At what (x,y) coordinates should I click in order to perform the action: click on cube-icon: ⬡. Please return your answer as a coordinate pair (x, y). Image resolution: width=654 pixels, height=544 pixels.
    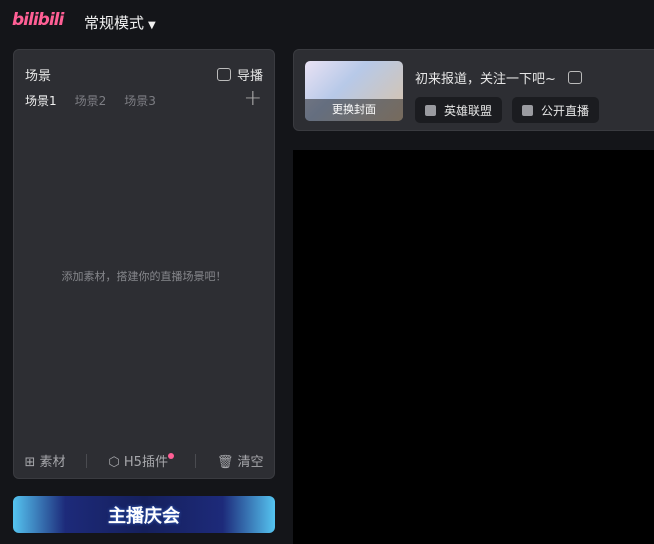
    Looking at the image, I should click on (114, 462).